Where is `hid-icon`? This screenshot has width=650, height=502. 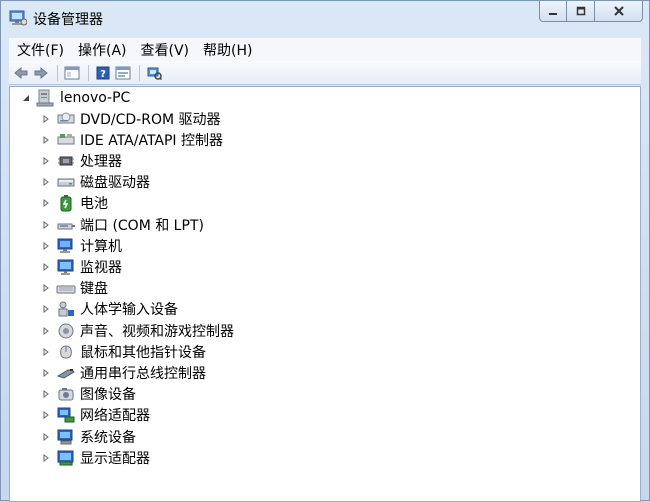
hid-icon is located at coordinates (66, 309).